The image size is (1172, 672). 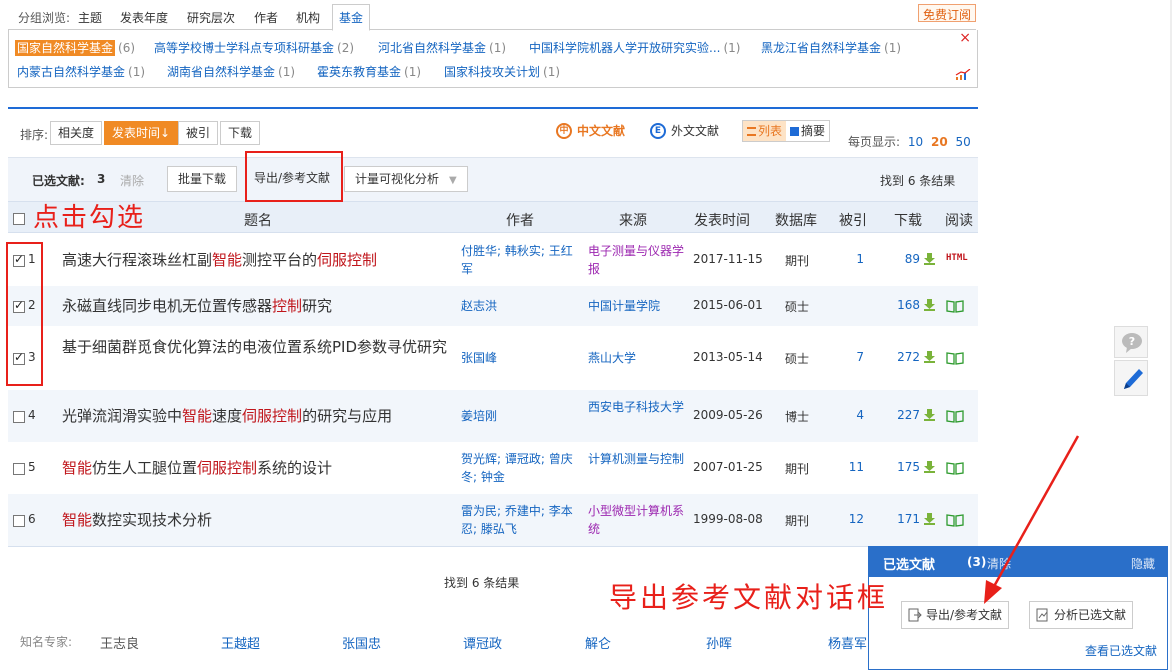 I want to click on author-links: 赵志洪, so click(x=520, y=306).